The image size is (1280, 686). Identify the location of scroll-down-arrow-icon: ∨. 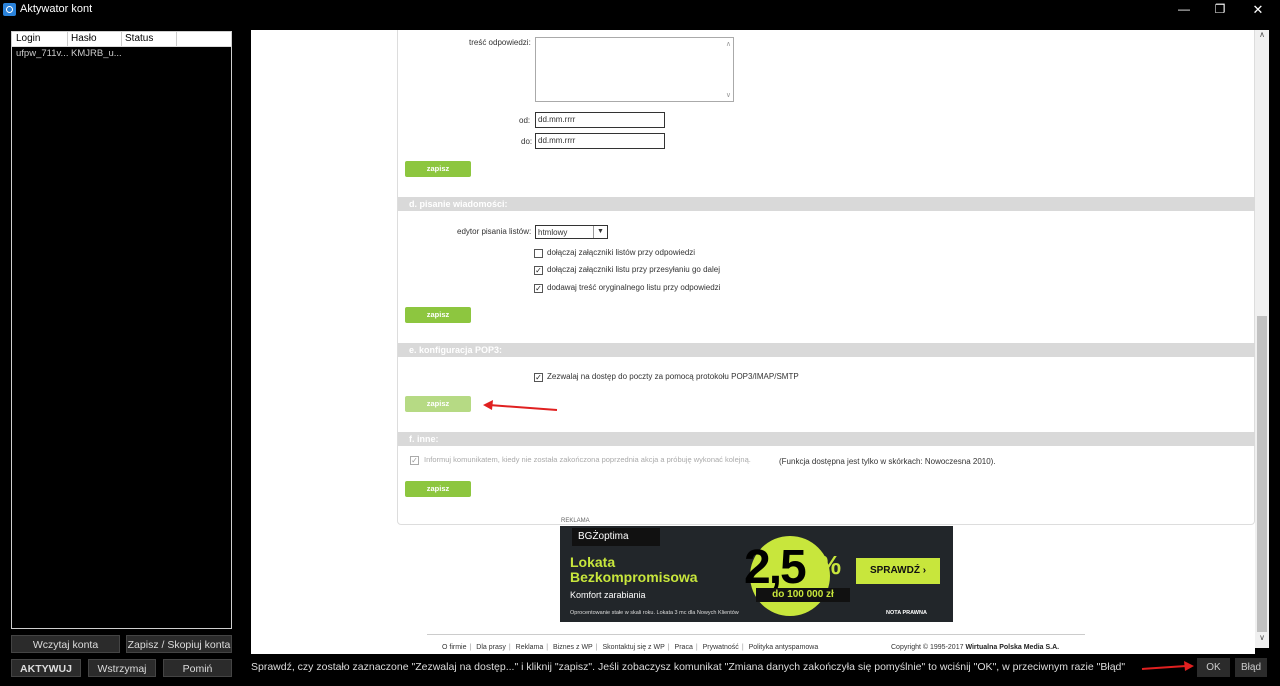
(1262, 639).